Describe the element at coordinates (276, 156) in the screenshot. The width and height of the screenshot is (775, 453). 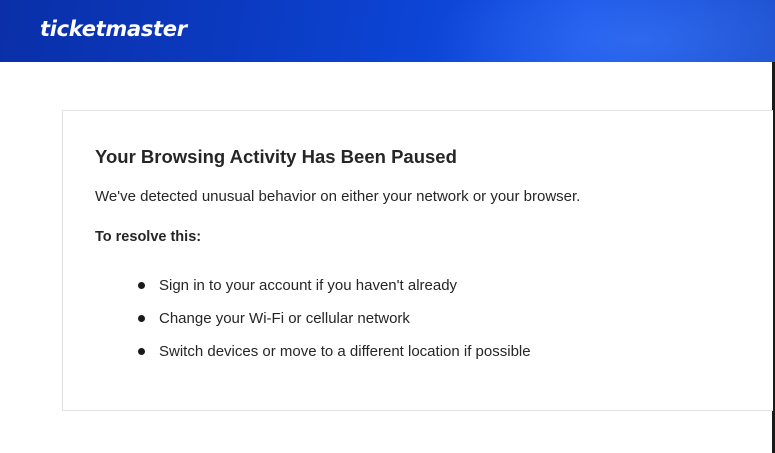
I see `page-title: Your Browsing Activity Has Been Paused` at that location.